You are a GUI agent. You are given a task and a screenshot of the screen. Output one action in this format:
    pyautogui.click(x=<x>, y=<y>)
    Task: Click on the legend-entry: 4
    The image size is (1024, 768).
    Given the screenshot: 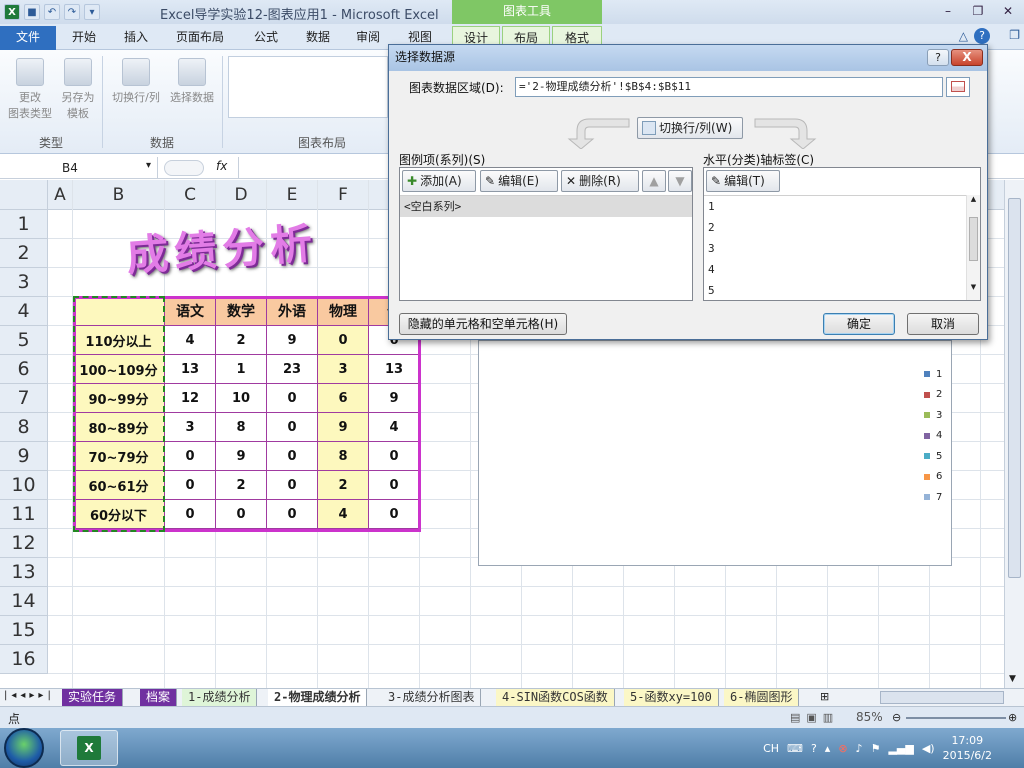 What is the action you would take?
    pyautogui.click(x=933, y=436)
    